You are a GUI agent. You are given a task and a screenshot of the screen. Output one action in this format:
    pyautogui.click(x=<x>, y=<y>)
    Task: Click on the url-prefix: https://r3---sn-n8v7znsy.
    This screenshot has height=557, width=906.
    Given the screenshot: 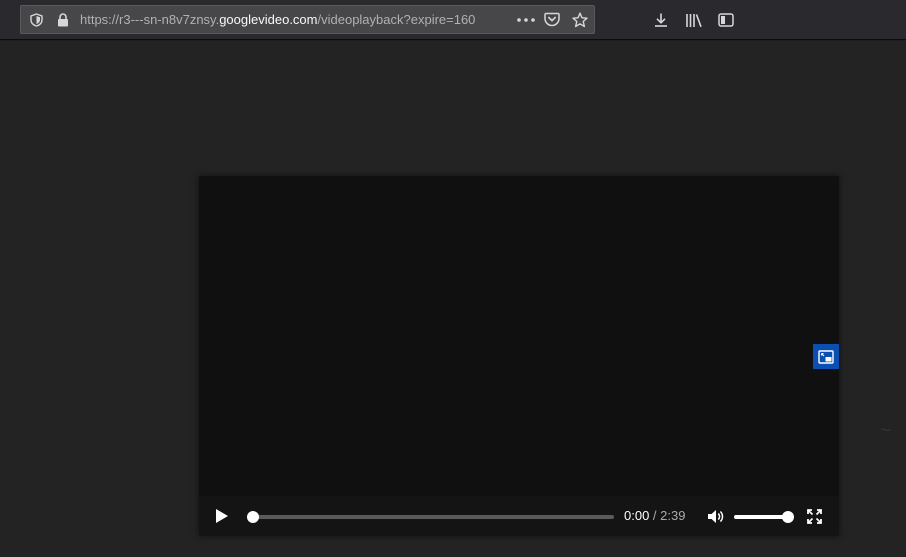 What is the action you would take?
    pyautogui.click(x=150, y=19)
    